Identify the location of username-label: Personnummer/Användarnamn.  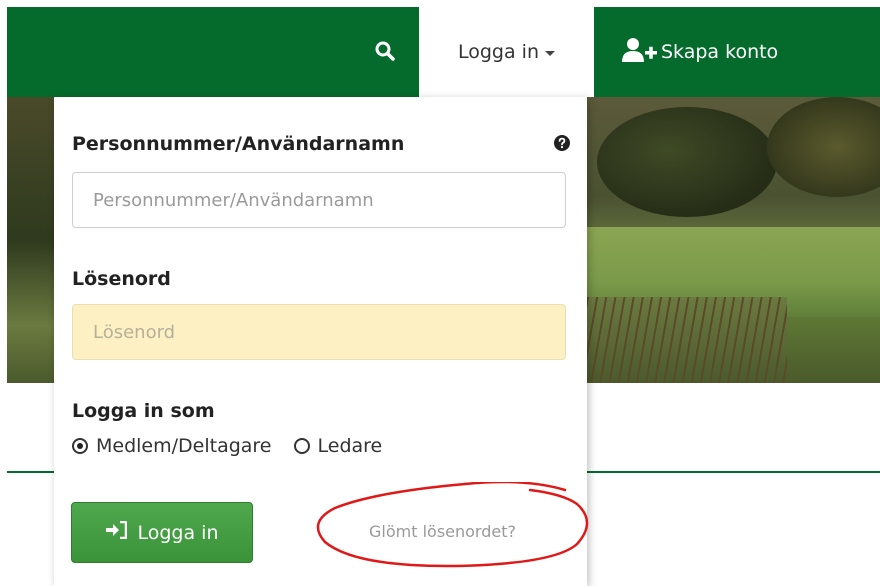
(238, 144).